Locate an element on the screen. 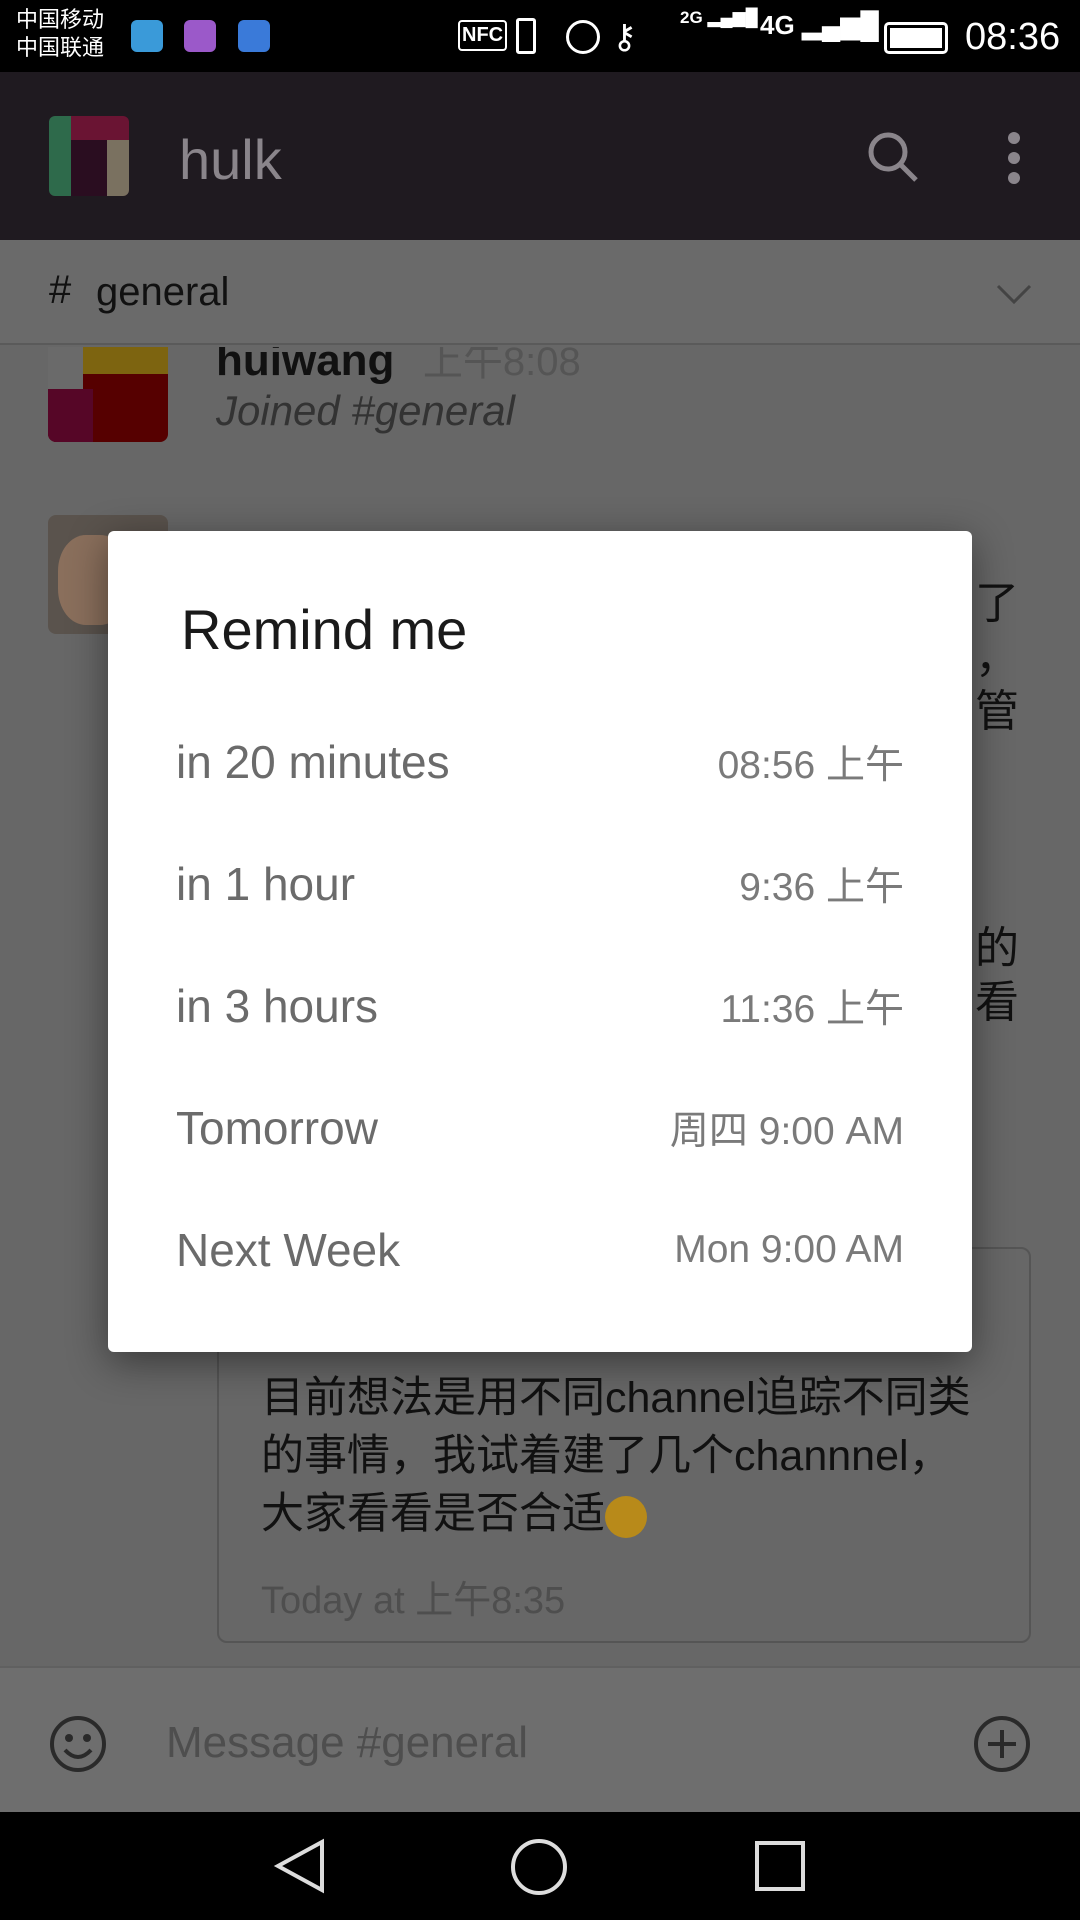  wifi-app-icon is located at coordinates (254, 36).